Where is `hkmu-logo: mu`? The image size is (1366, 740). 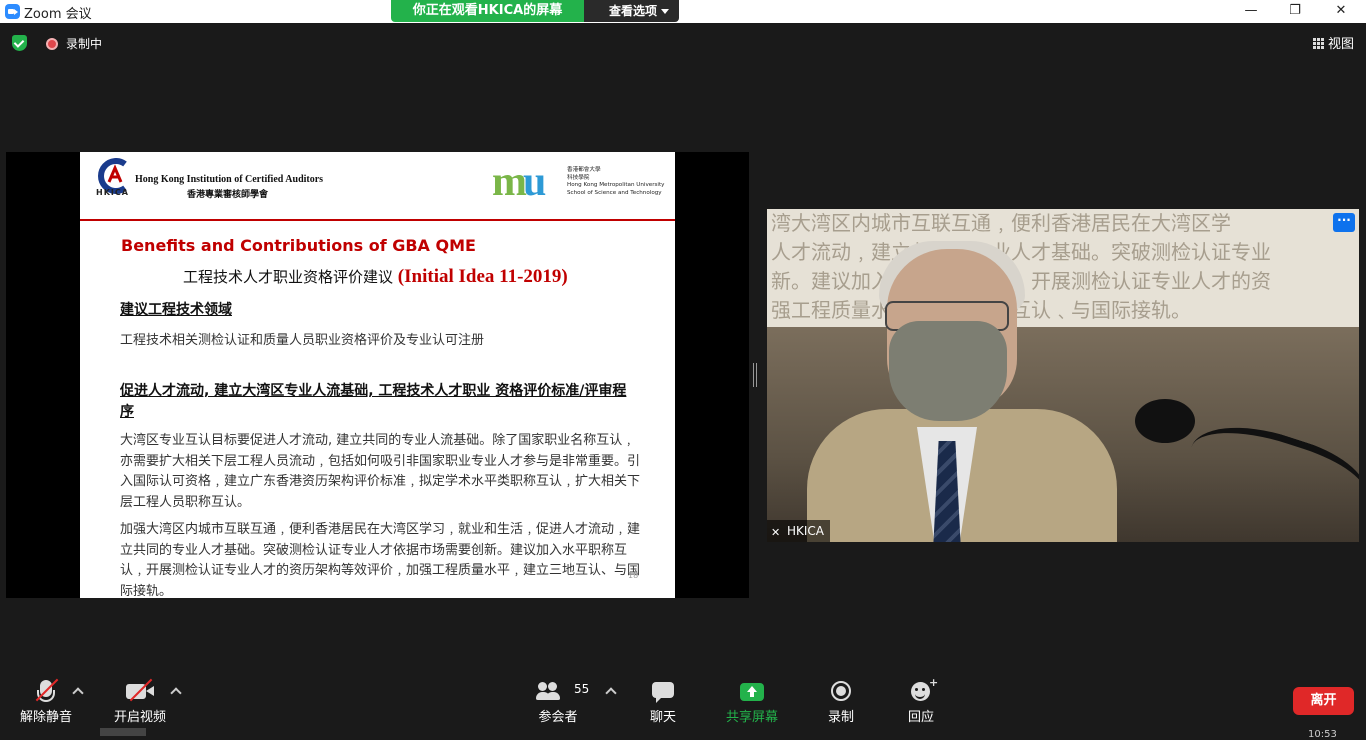 hkmu-logo: mu is located at coordinates (519, 182).